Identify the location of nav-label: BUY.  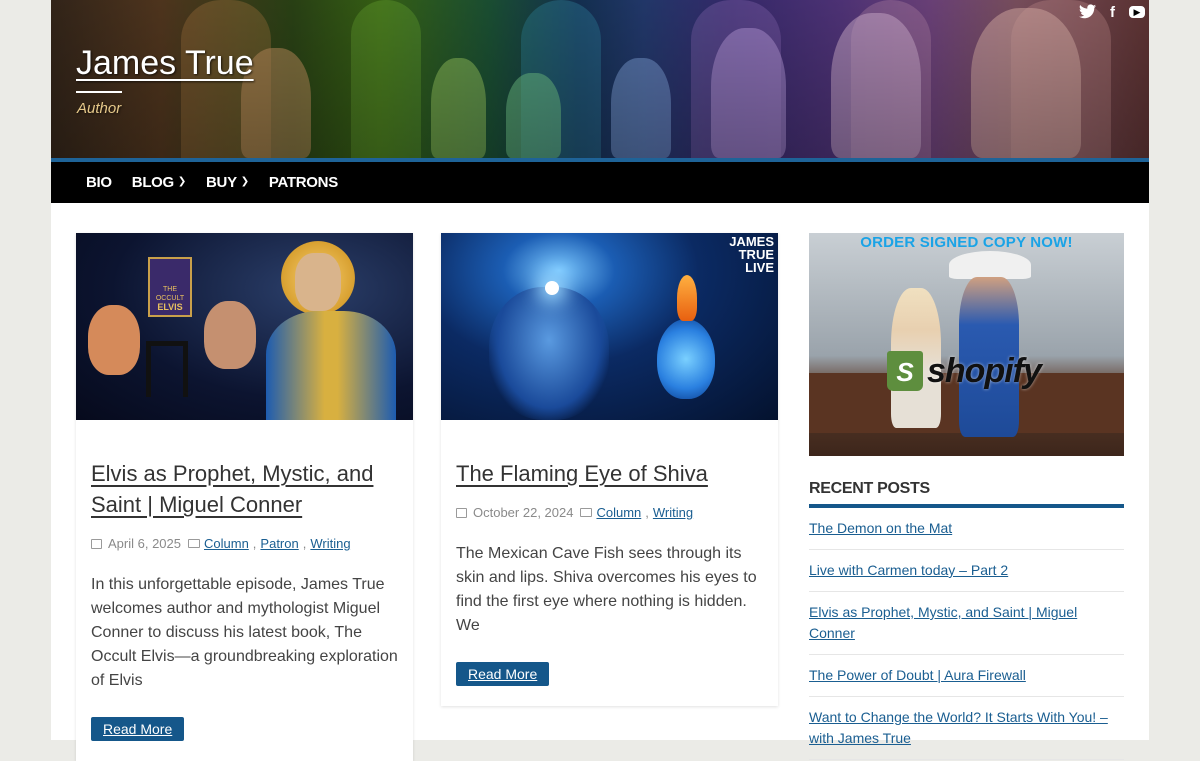
(221, 182).